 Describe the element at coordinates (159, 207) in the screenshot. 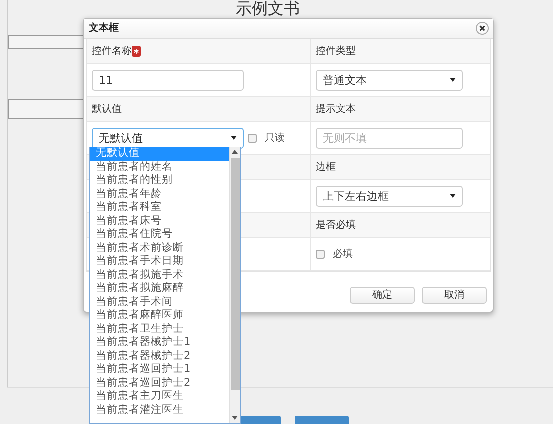

I see `dropdown-option: 当前患者科室` at that location.